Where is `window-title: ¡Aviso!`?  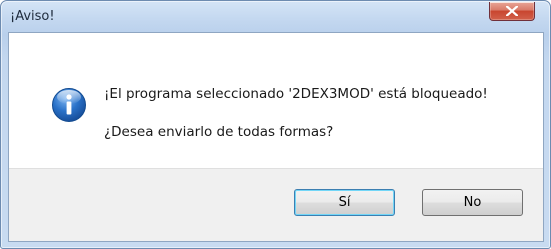
window-title: ¡Aviso! is located at coordinates (32, 16).